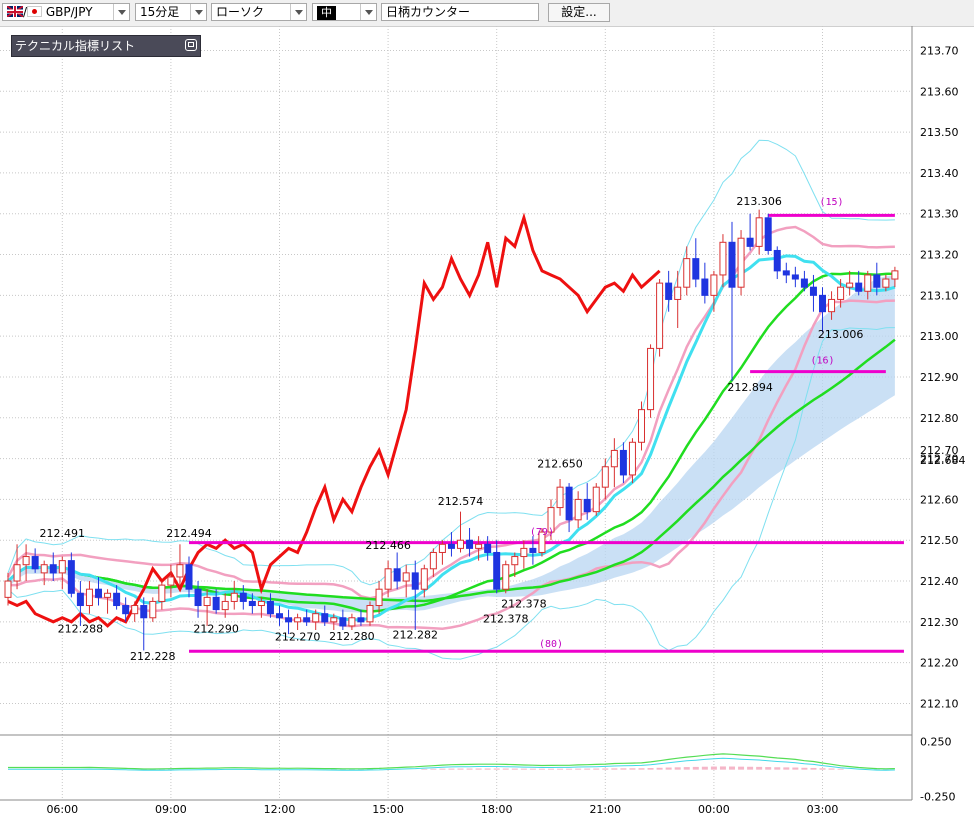 The height and width of the screenshot is (815, 974). What do you see at coordinates (605, 809) in the screenshot?
I see `time-tick-label: 21:00` at bounding box center [605, 809].